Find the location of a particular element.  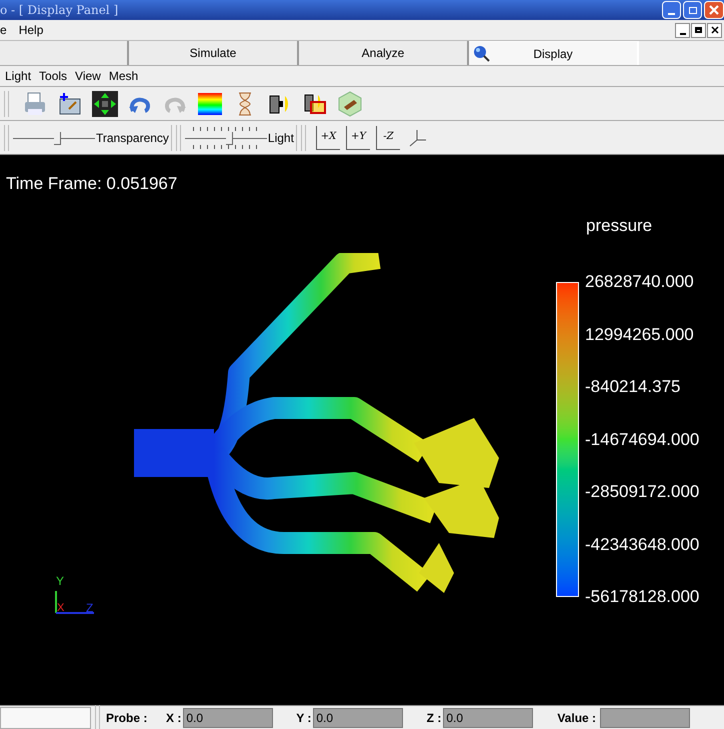

tab: Display is located at coordinates (554, 53).